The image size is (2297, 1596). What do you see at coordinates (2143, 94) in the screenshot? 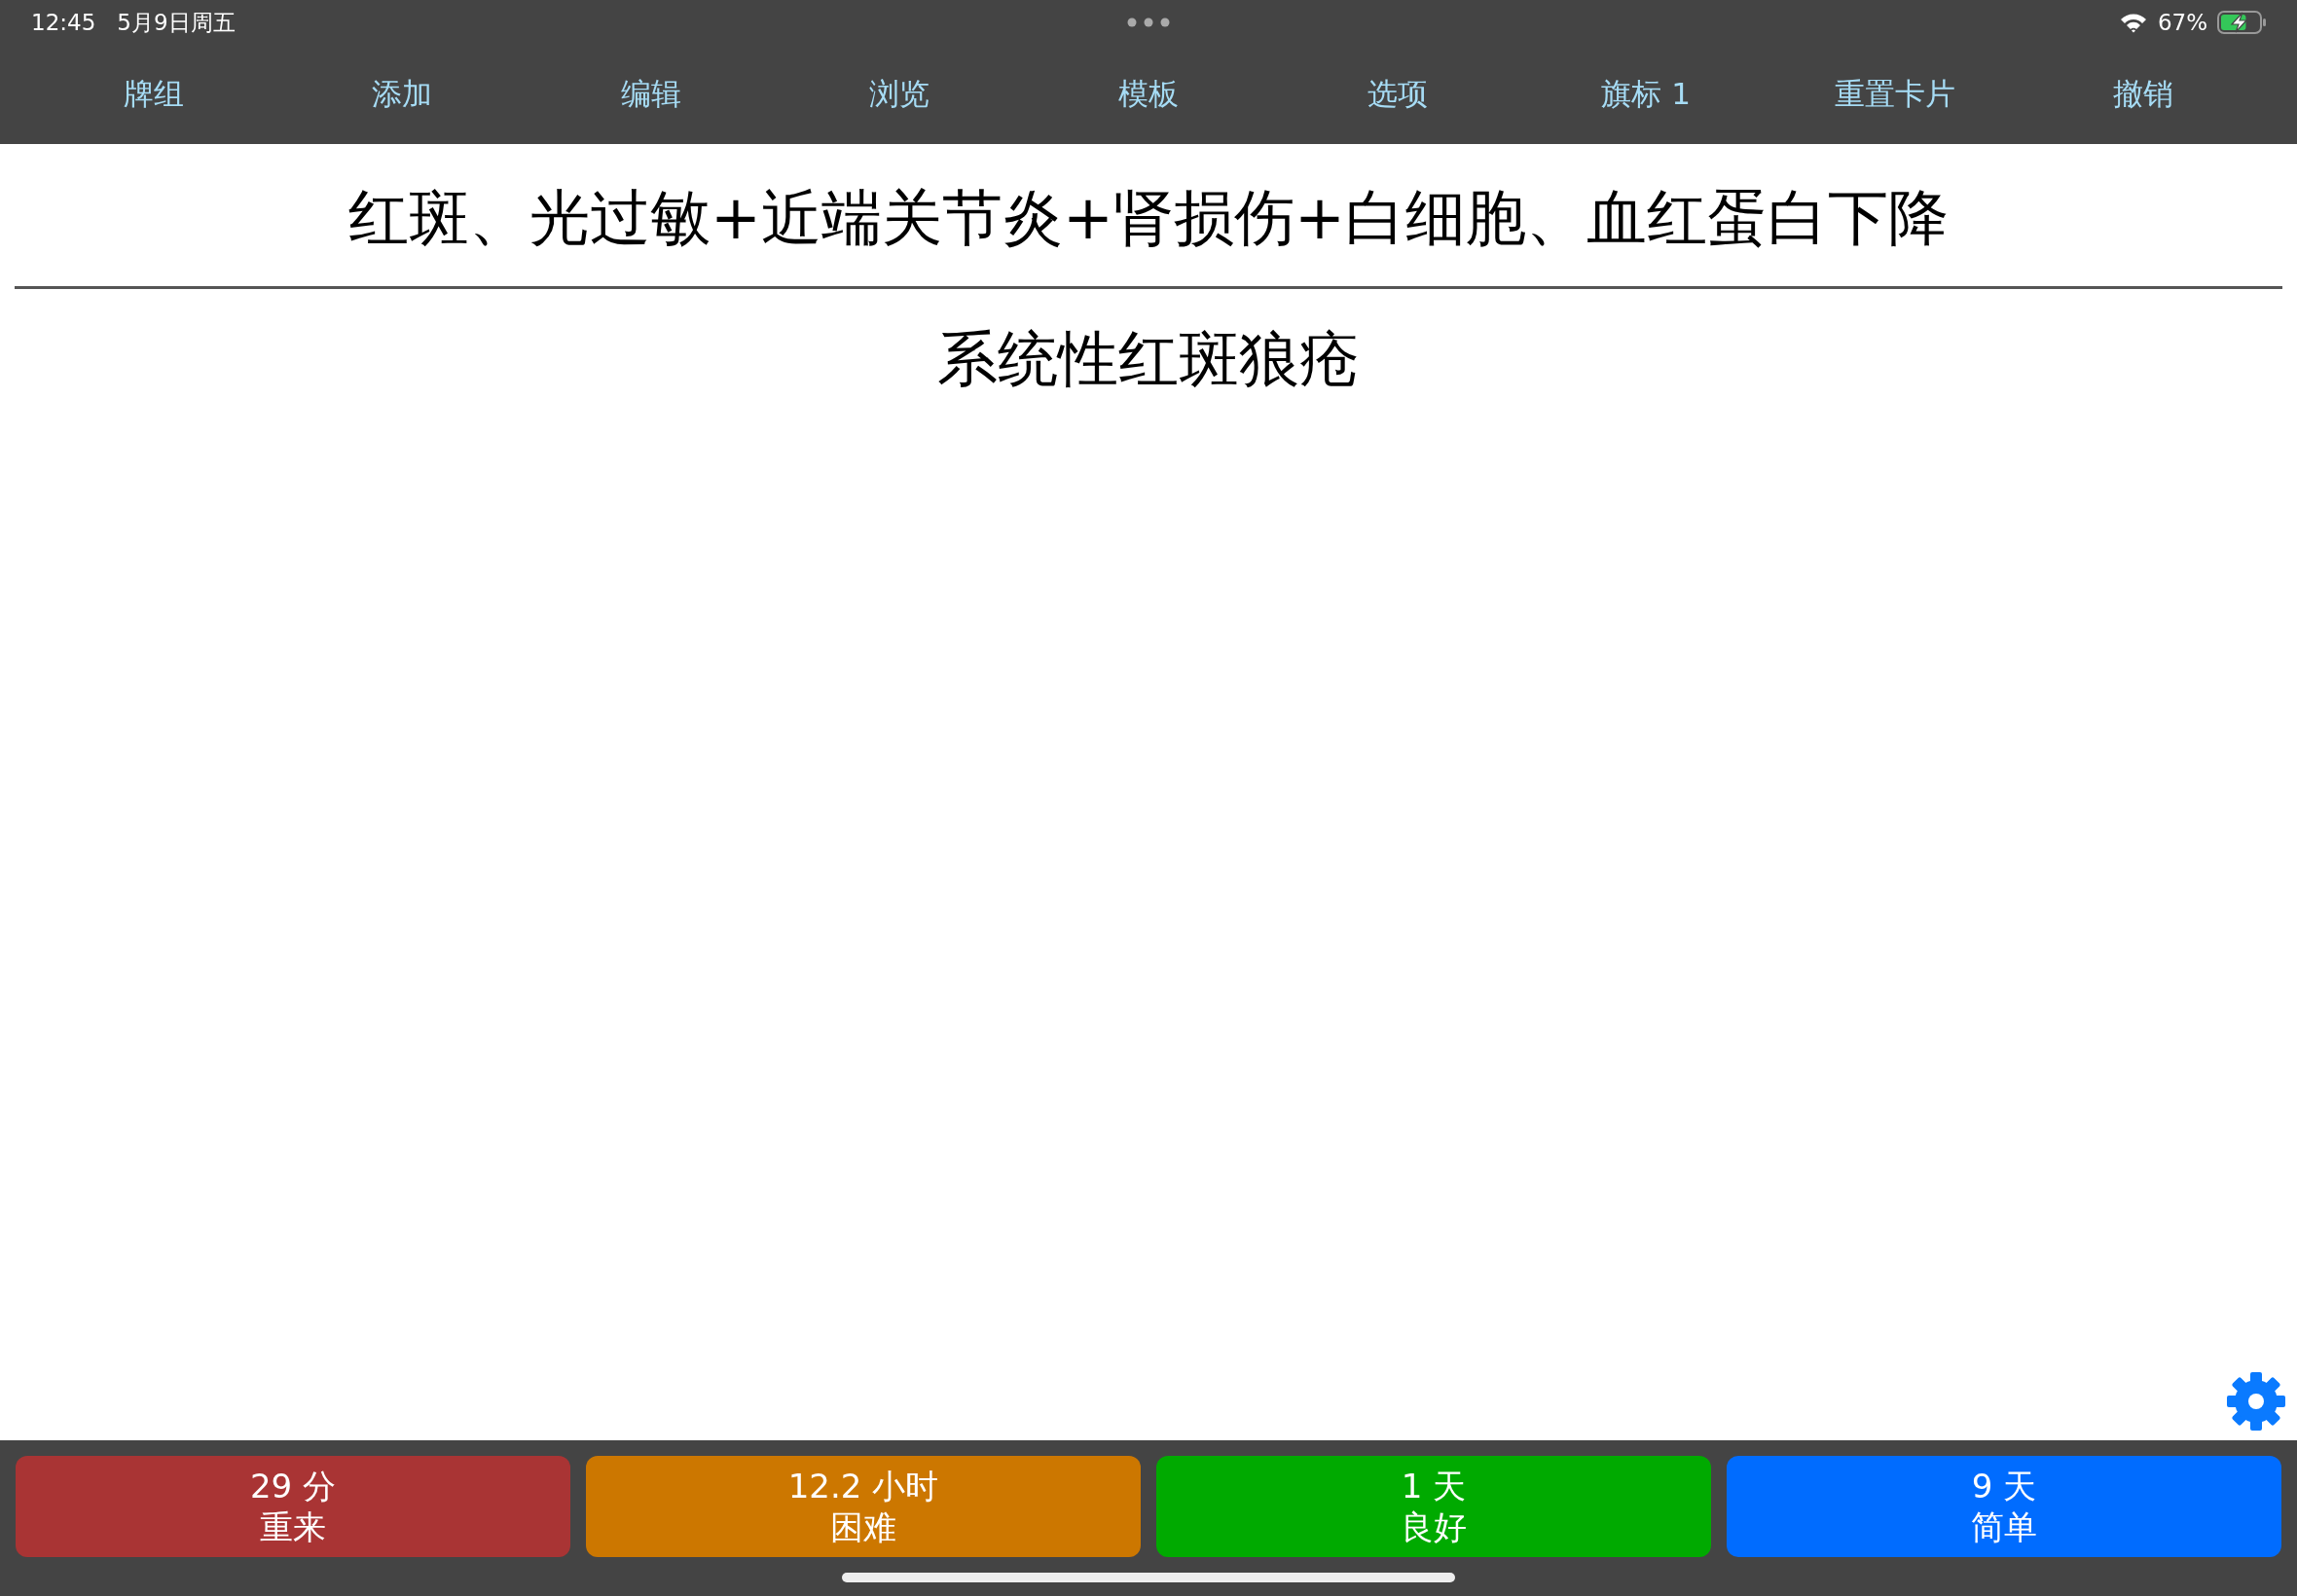
I see `toolbar-button: 撤销` at bounding box center [2143, 94].